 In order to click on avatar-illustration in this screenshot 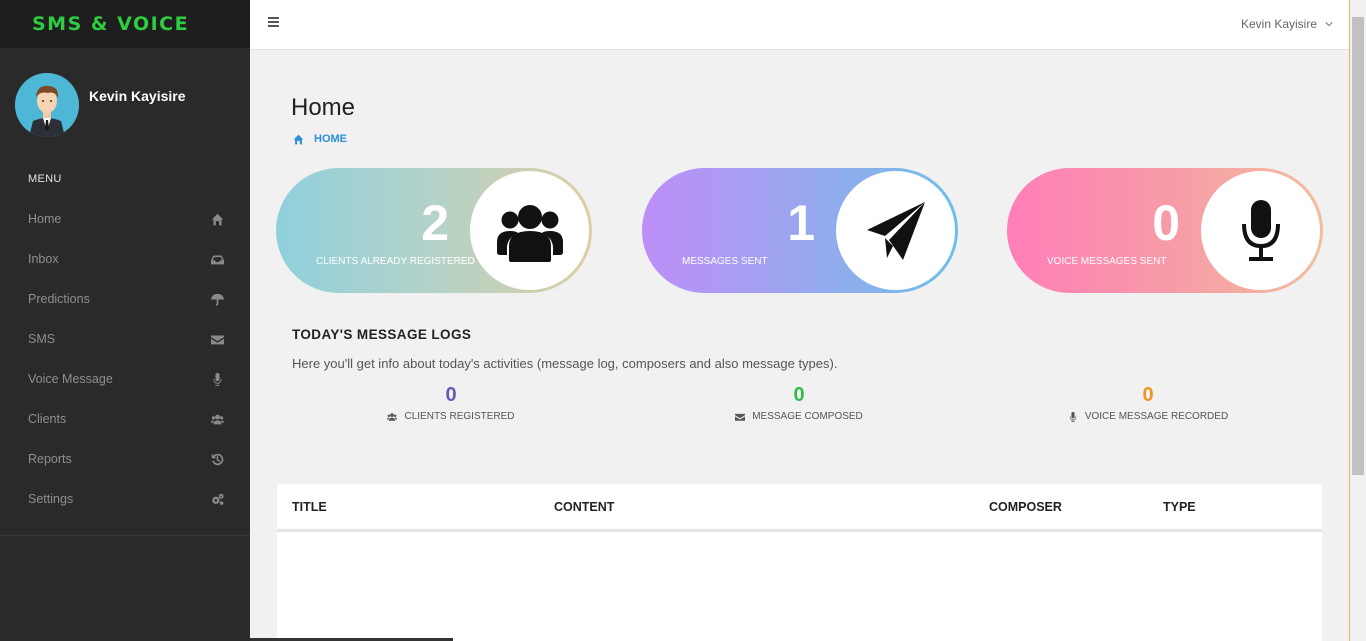, I will do `click(47, 105)`.